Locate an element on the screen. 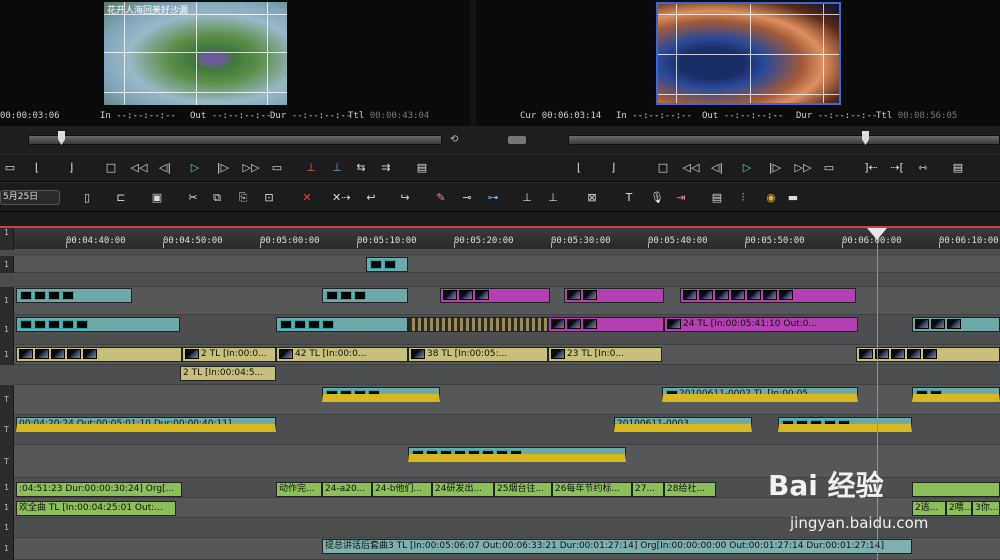 Image resolution: width=1000 pixels, height=560 pixels. stop-icon: □ is located at coordinates (111, 168).